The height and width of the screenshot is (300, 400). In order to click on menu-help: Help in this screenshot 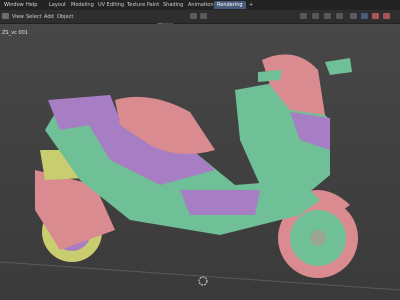, I will do `click(31, 5)`.